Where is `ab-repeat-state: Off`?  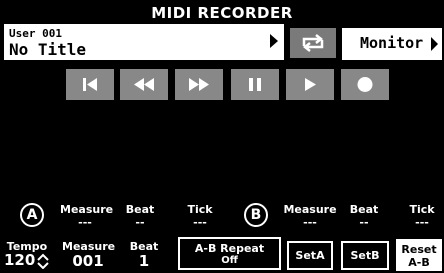
ab-repeat-state: Off is located at coordinates (229, 260).